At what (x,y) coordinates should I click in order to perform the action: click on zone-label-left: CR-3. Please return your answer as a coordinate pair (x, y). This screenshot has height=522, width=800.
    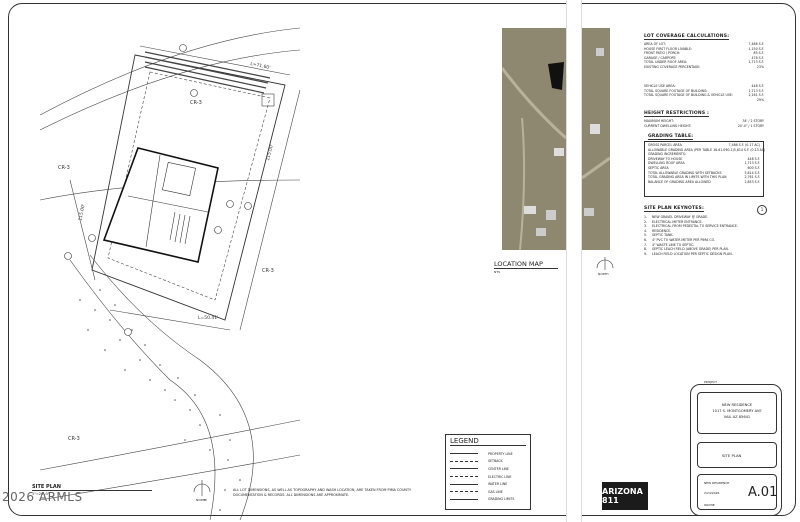
    Looking at the image, I should click on (64, 168).